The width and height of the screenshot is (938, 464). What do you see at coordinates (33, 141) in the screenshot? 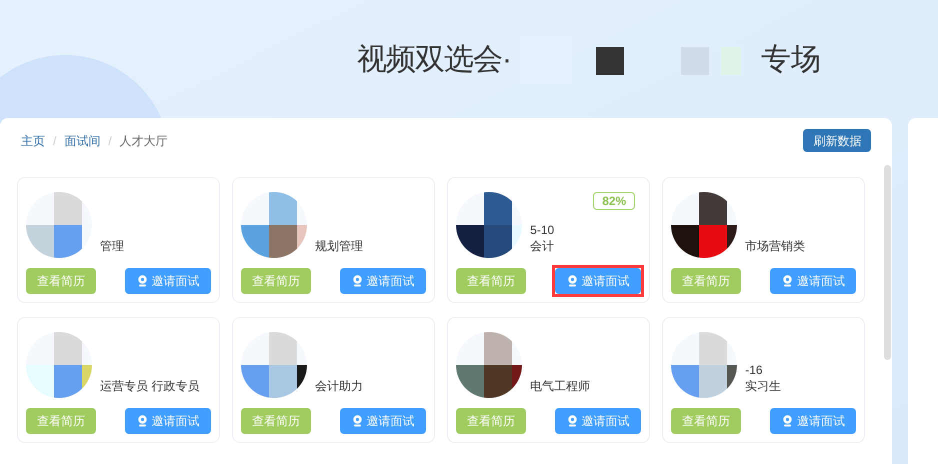
I see `breadcrumb-item: 主页` at bounding box center [33, 141].